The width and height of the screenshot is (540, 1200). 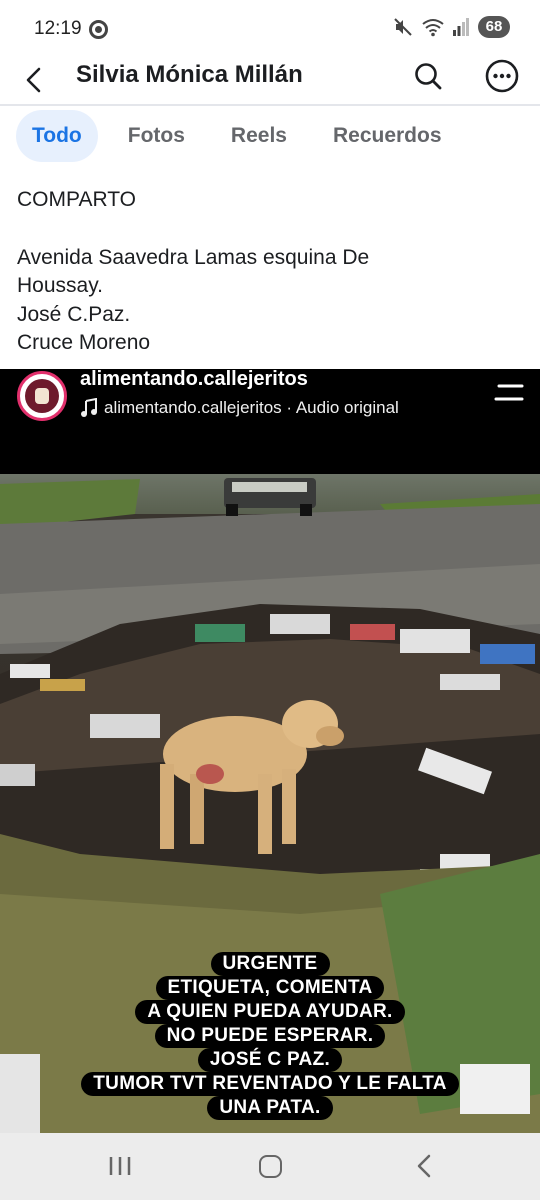 What do you see at coordinates (270, 1108) in the screenshot?
I see `caption-line: UNA PATA.` at bounding box center [270, 1108].